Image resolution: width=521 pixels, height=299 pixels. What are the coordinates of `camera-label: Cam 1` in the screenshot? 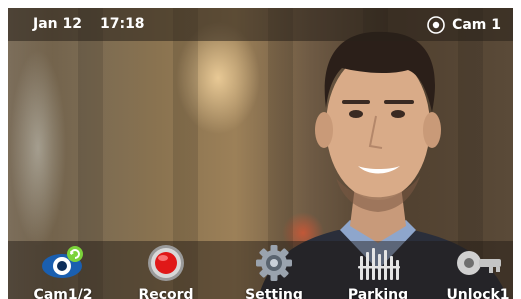 It's located at (476, 25).